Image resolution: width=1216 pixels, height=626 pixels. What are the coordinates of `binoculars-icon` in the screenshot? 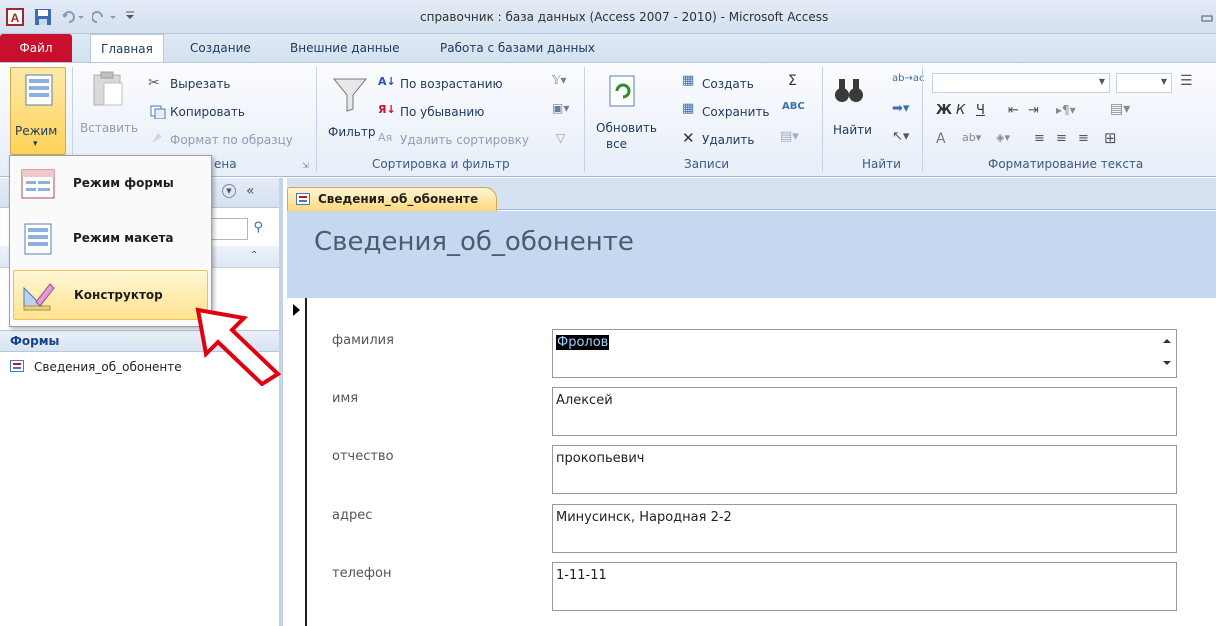 It's located at (849, 91).